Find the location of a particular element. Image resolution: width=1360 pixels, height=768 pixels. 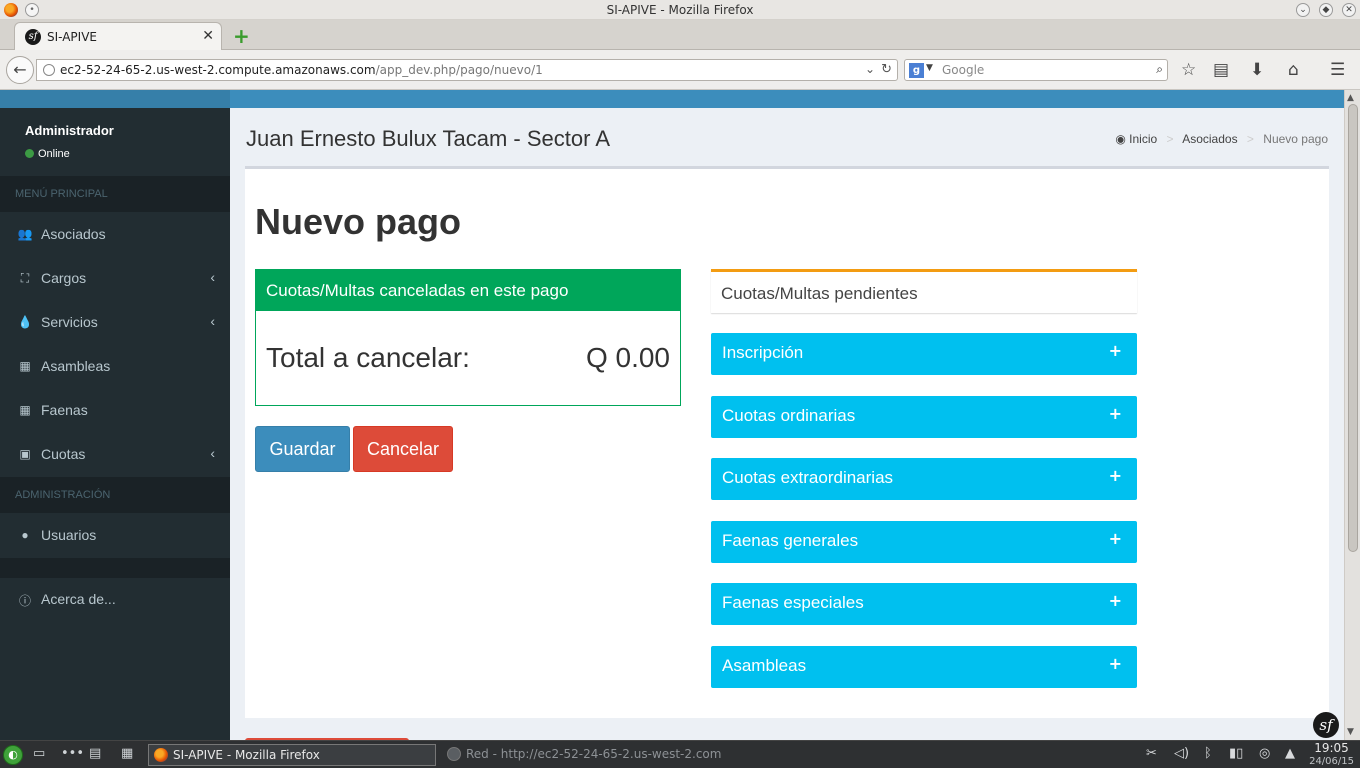

more-apps-icon: ••• is located at coordinates (72, 753).